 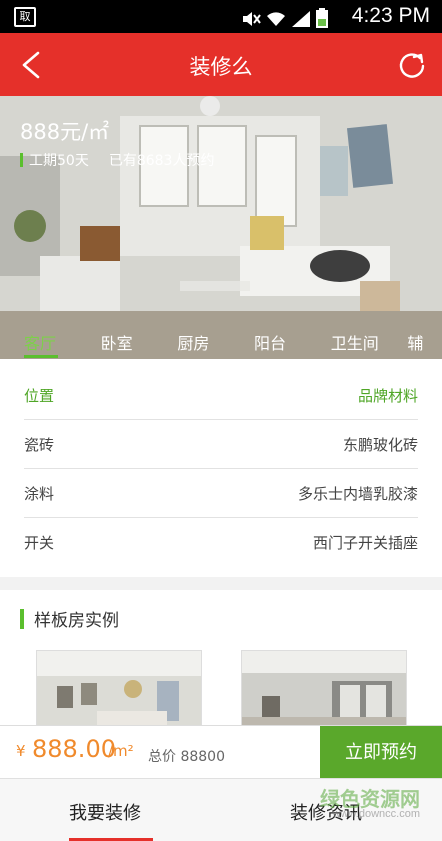 What do you see at coordinates (412, 65) in the screenshot?
I see `refresh-icon` at bounding box center [412, 65].